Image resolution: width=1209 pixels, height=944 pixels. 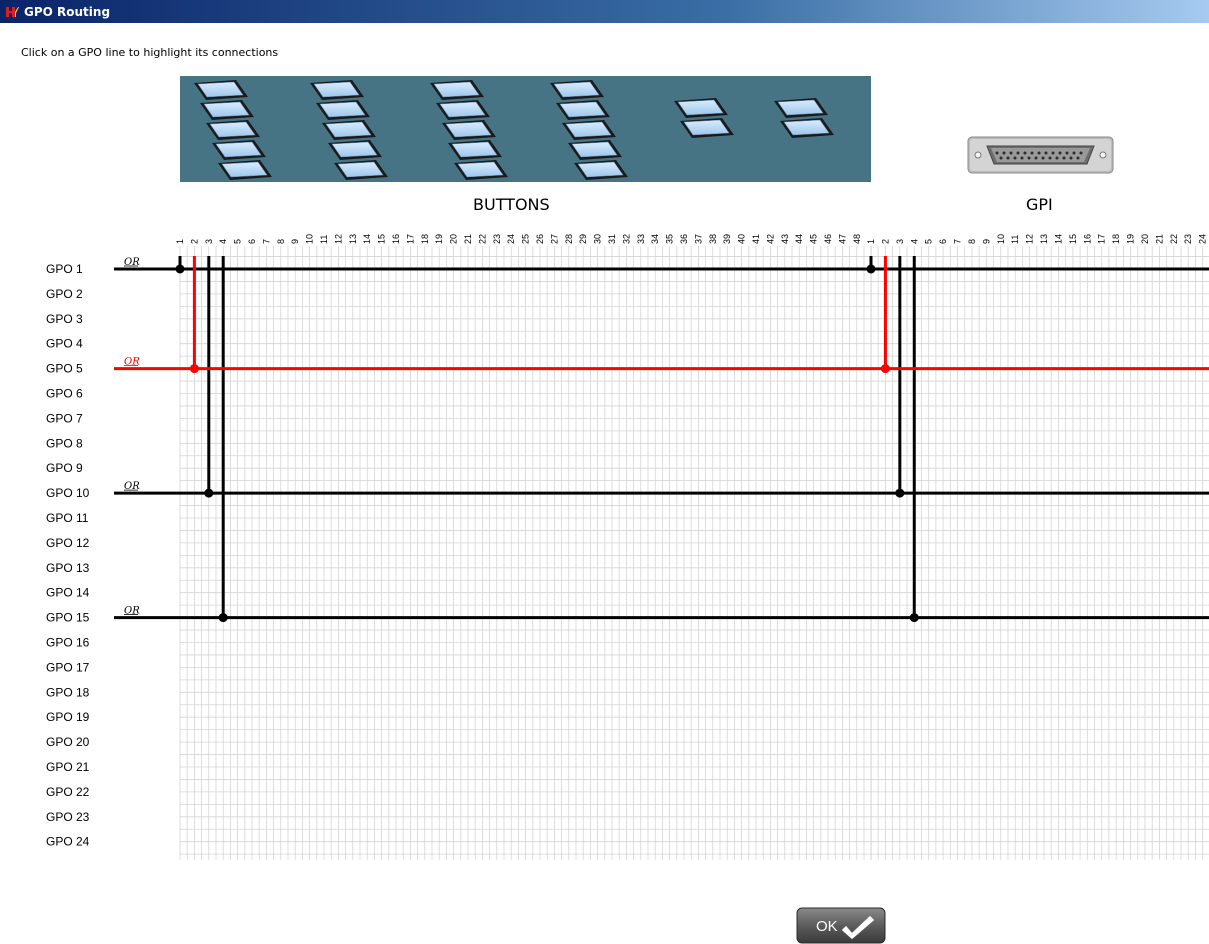 I want to click on column-label: 36, so click(x=684, y=239).